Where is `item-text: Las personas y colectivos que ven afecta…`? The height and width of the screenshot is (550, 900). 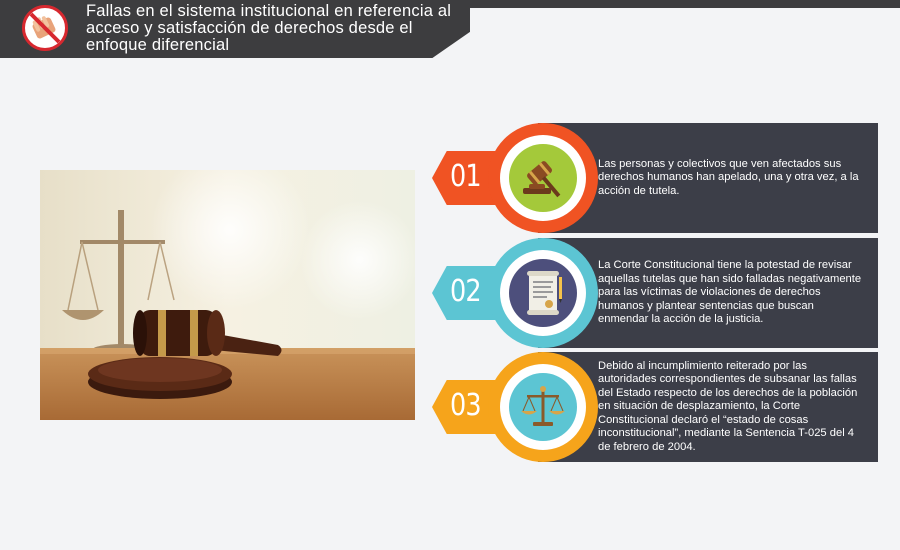
item-text: Las personas y colectivos que ven afecta… is located at coordinates (728, 177).